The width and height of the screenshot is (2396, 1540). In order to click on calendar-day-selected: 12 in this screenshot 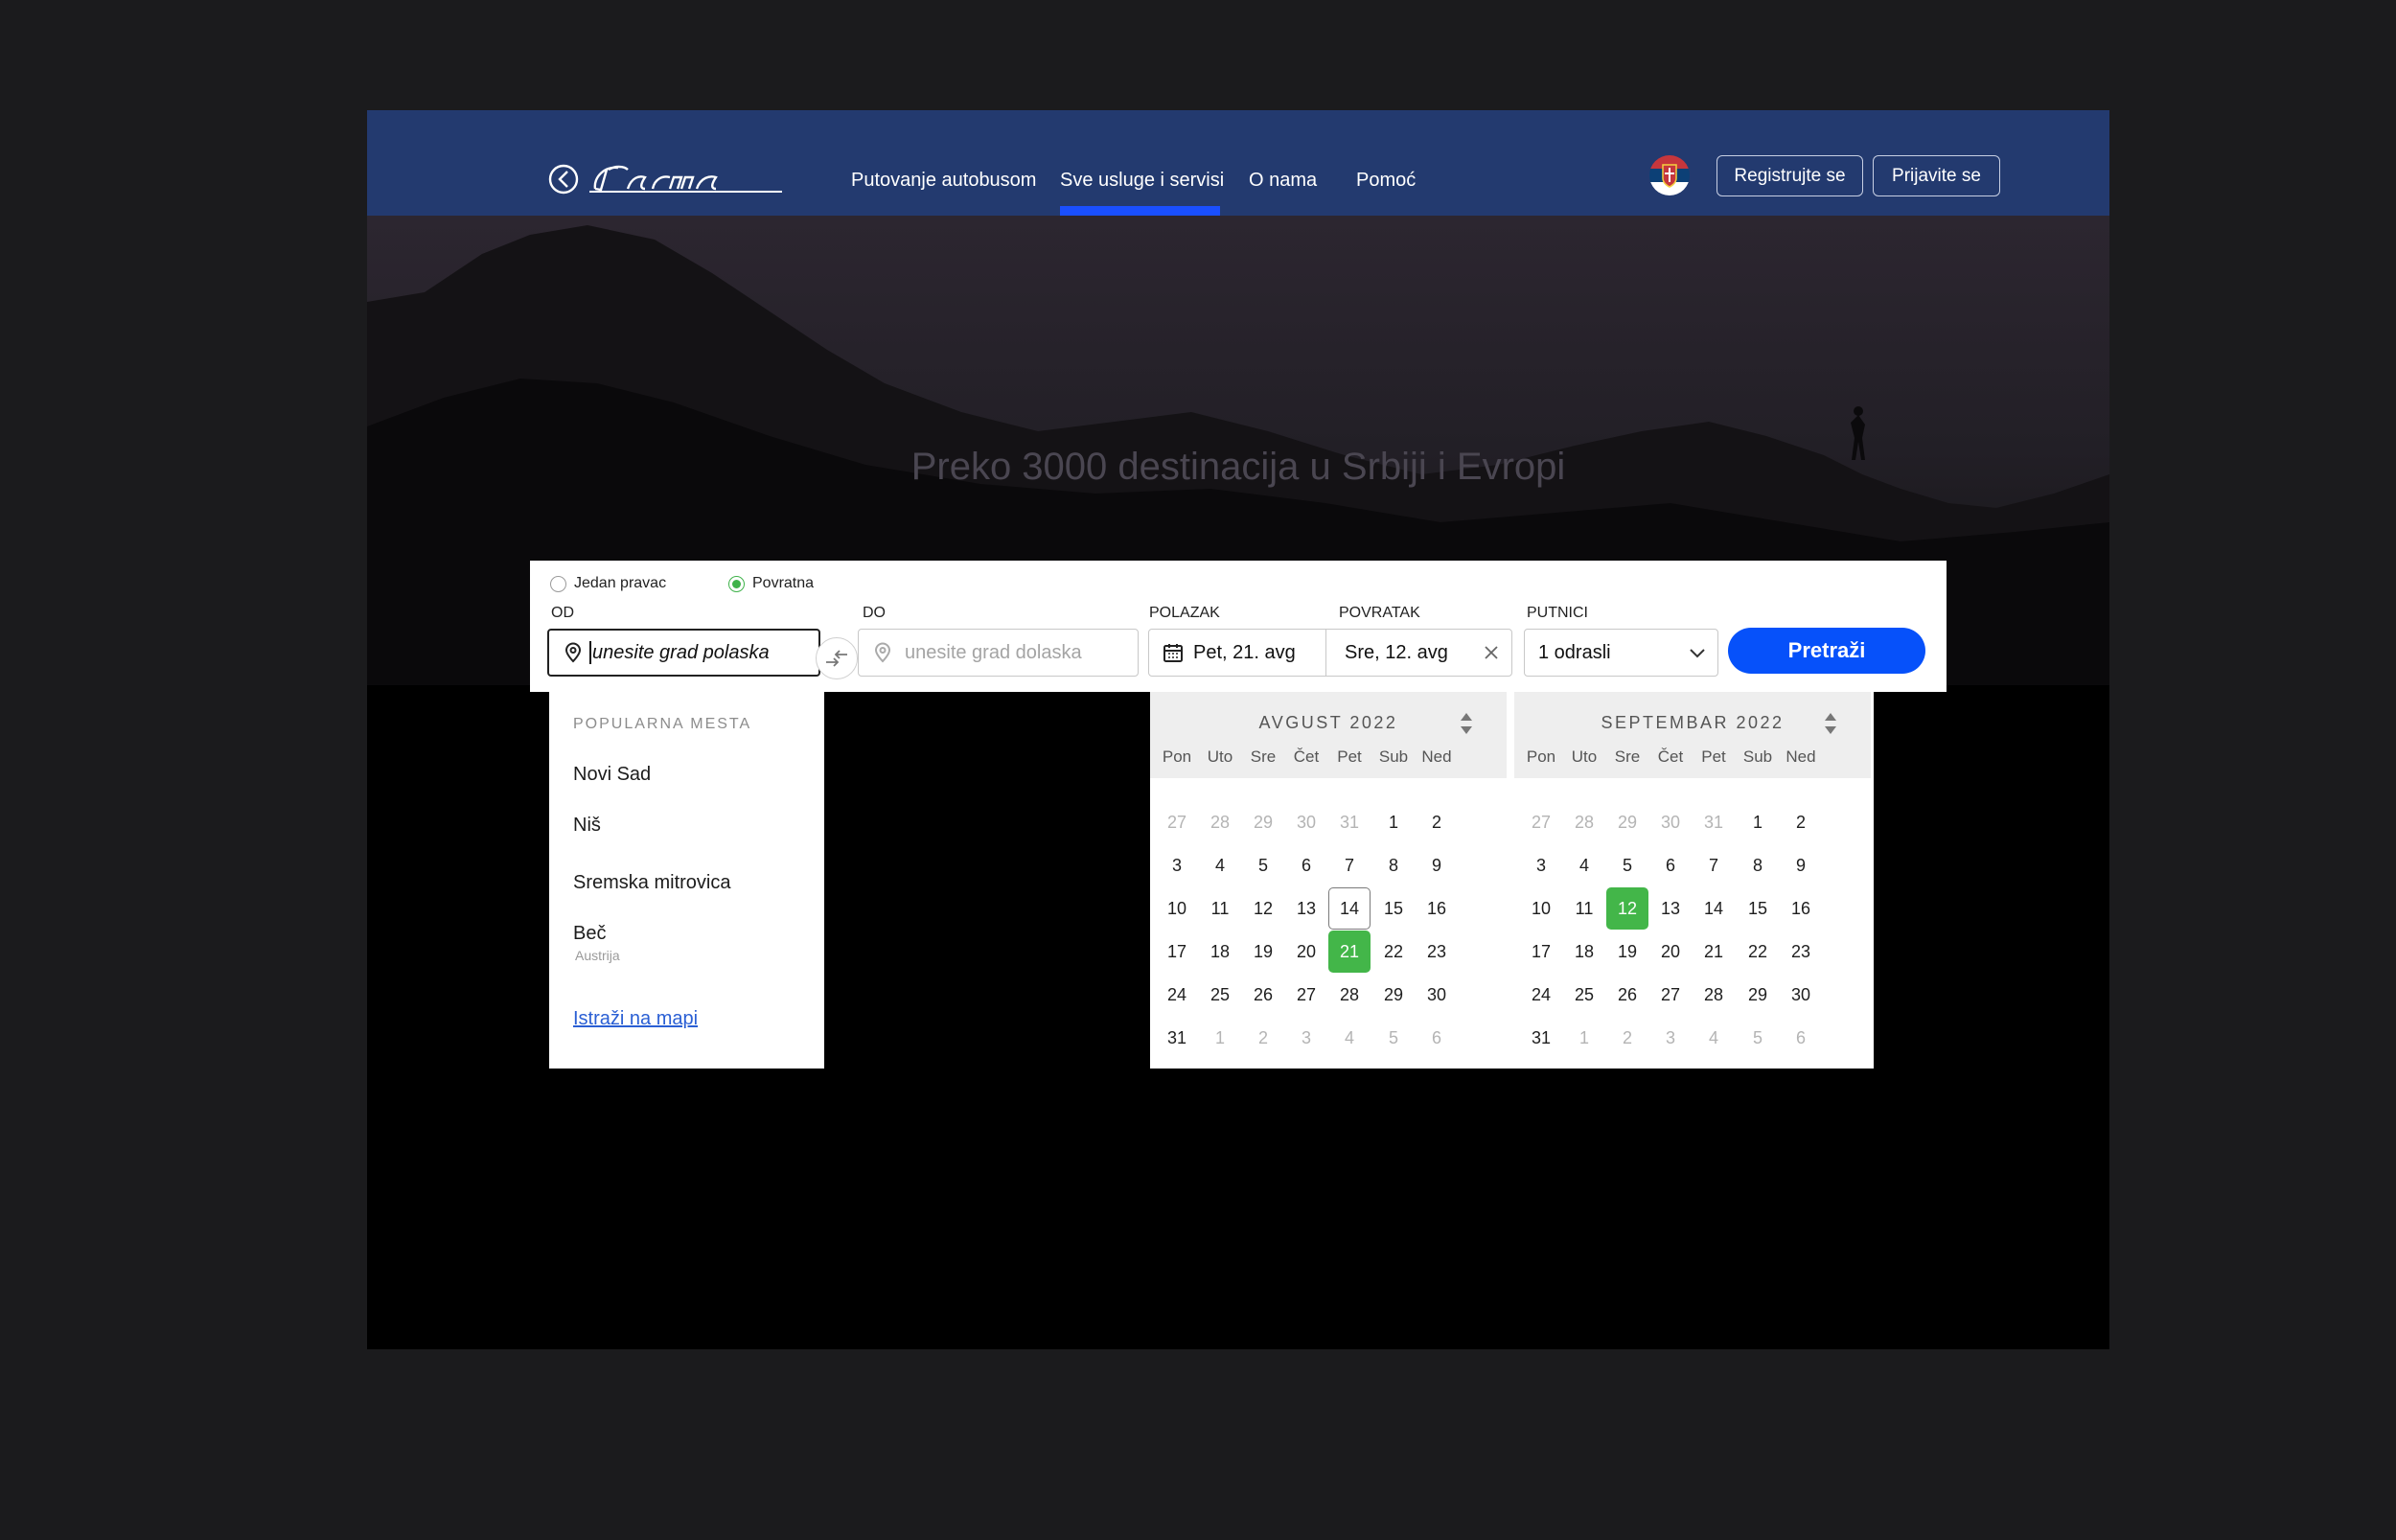, I will do `click(1627, 908)`.